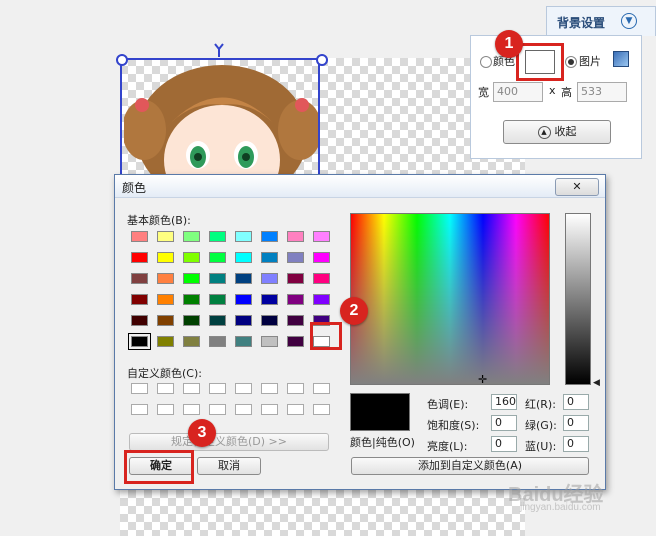 This screenshot has width=656, height=536. Describe the element at coordinates (220, 123) in the screenshot. I see `selection-box` at that location.